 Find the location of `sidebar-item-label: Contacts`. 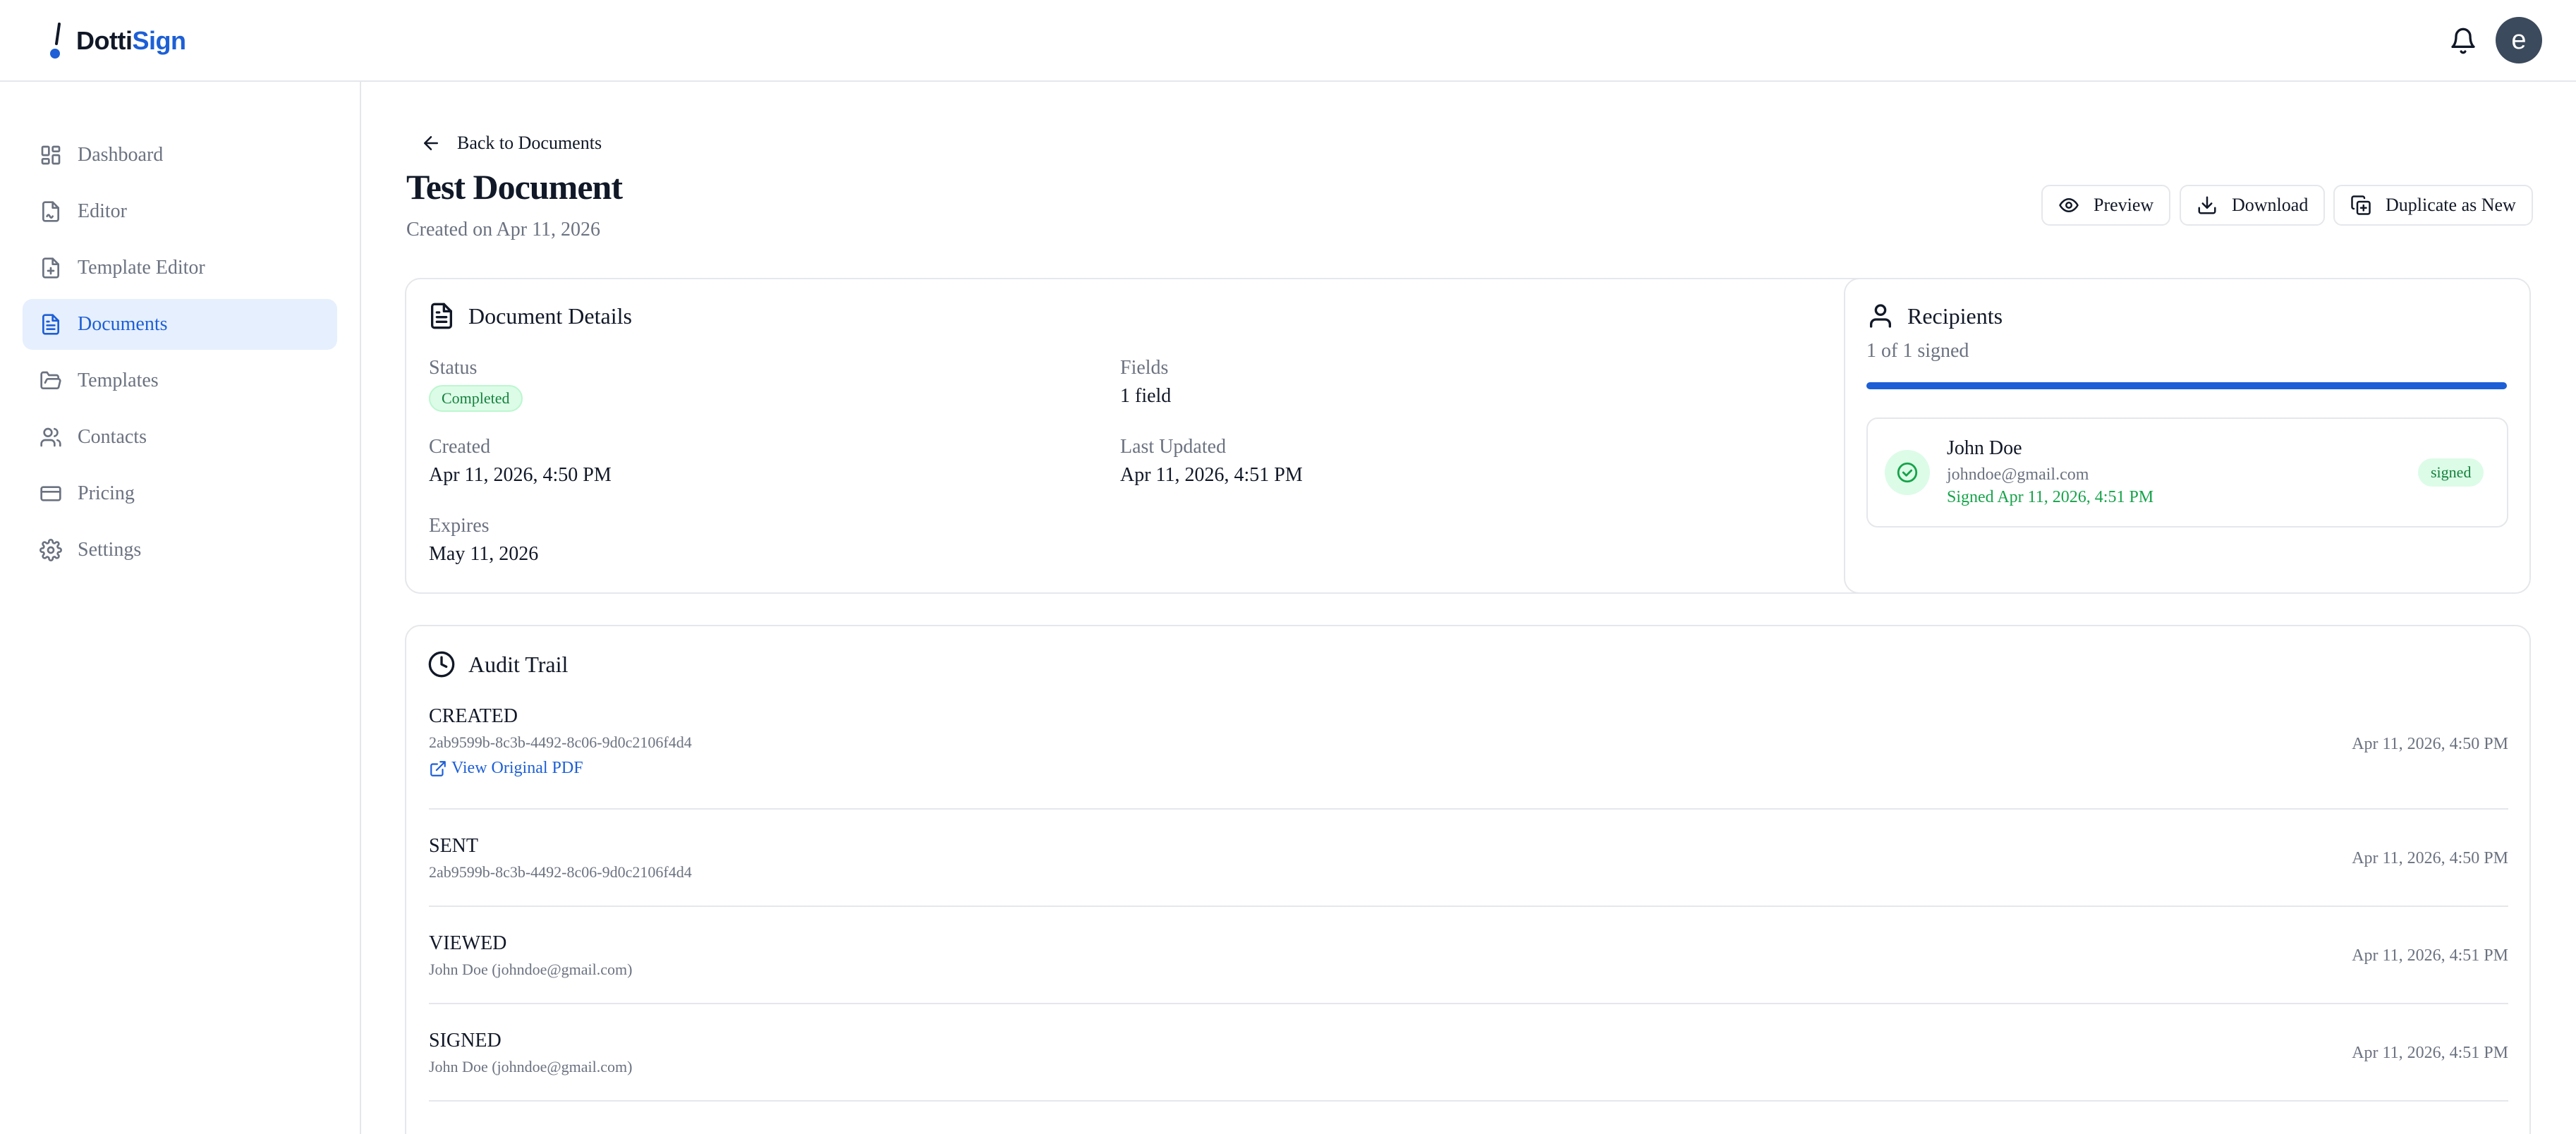

sidebar-item-label: Contacts is located at coordinates (112, 437).